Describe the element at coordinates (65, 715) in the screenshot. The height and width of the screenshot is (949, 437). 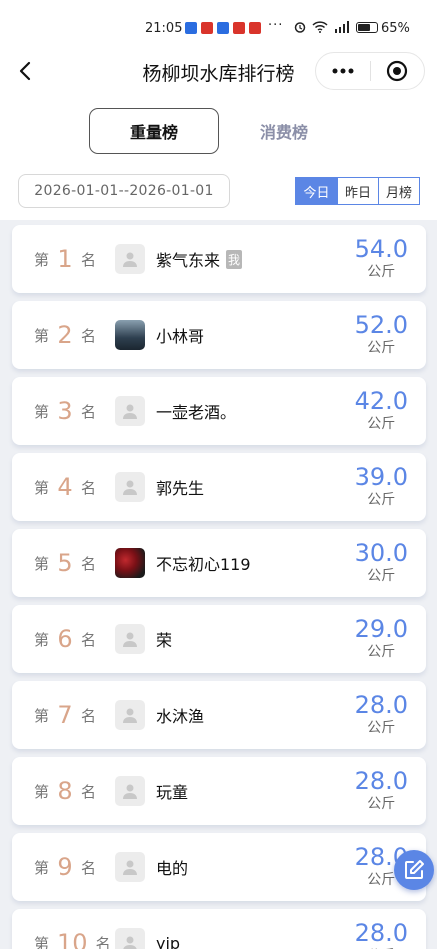
I see `rank-label: 第7名` at that location.